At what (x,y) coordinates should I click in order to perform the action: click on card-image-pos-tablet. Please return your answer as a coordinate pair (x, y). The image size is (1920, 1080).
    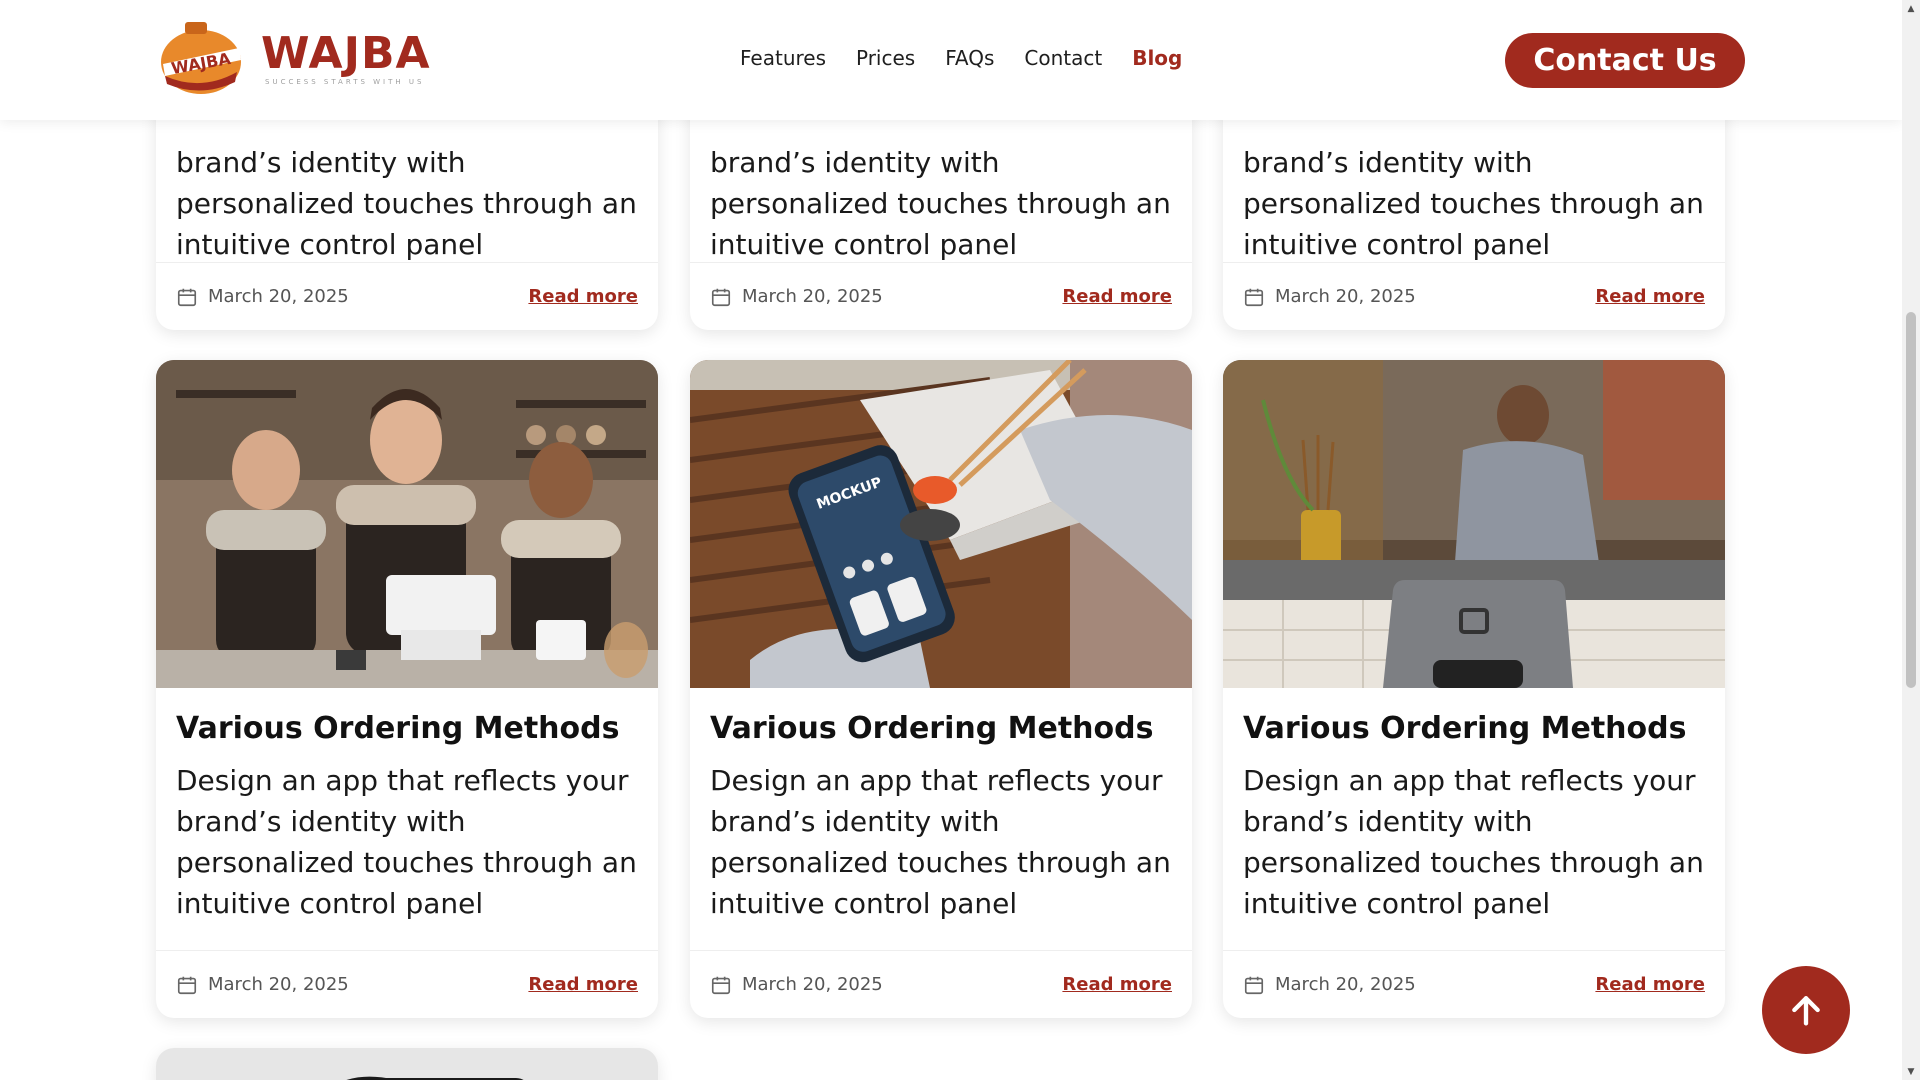
    Looking at the image, I should click on (1474, 524).